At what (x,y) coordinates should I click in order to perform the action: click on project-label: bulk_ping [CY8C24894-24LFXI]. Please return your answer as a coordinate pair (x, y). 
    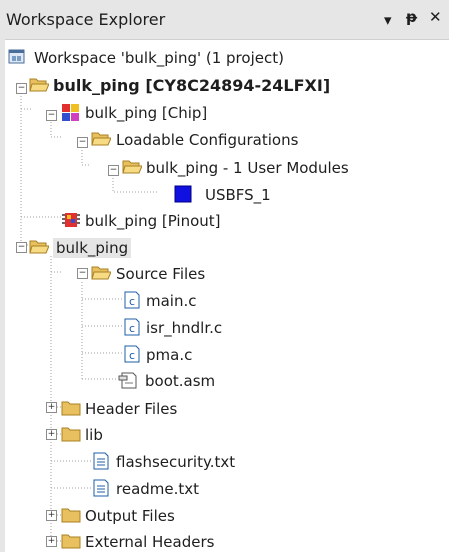
    Looking at the image, I should click on (192, 85).